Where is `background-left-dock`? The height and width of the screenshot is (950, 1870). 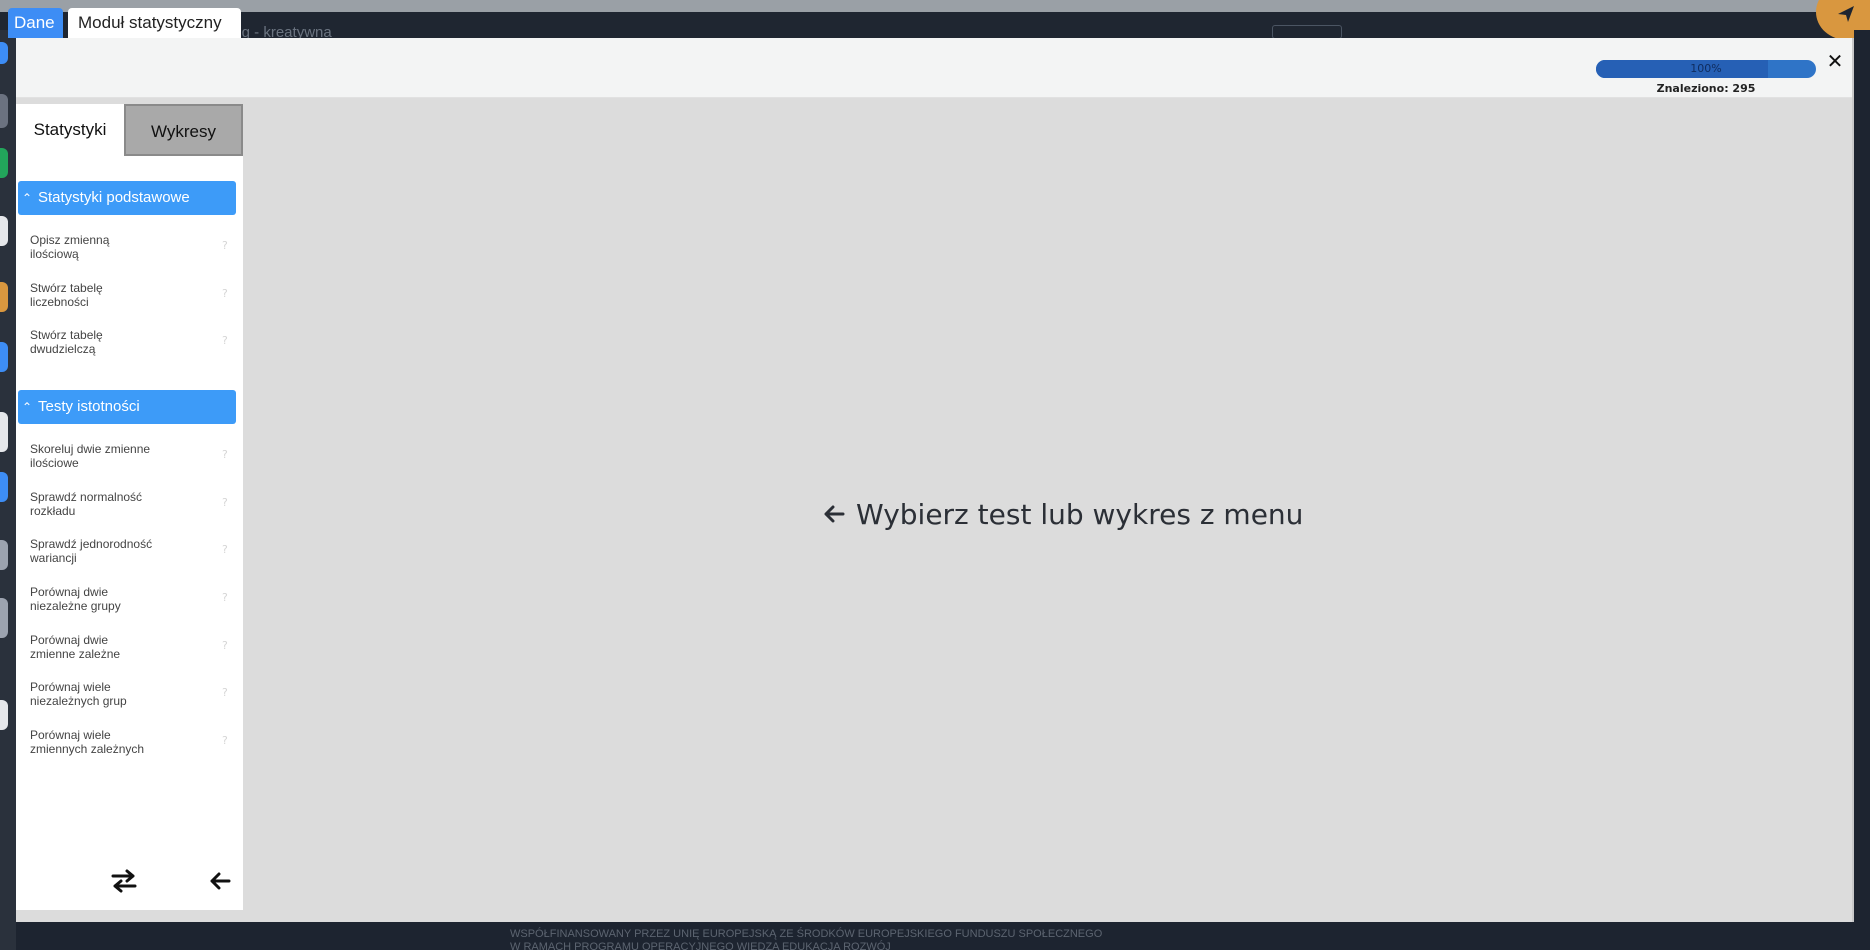 background-left-dock is located at coordinates (8, 490).